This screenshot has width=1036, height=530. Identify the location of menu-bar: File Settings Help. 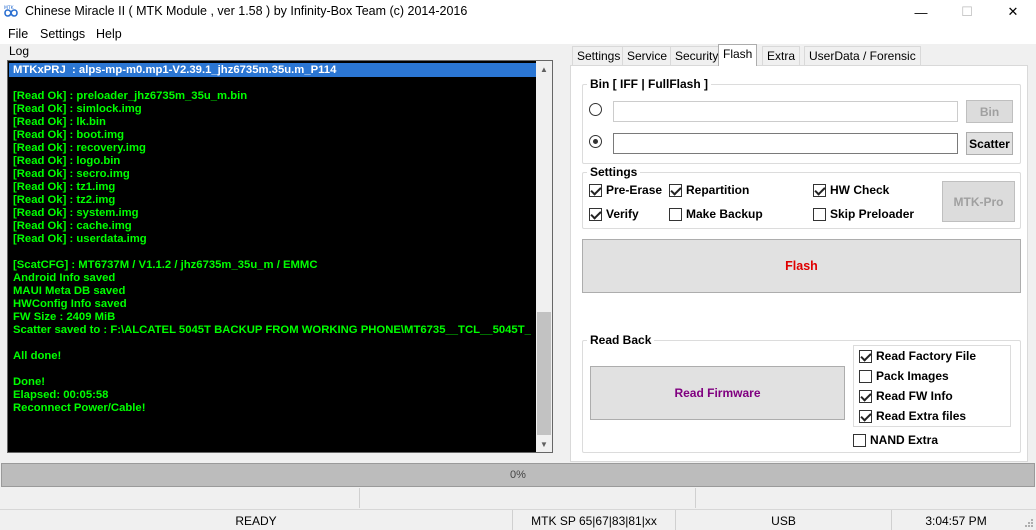
(518, 34).